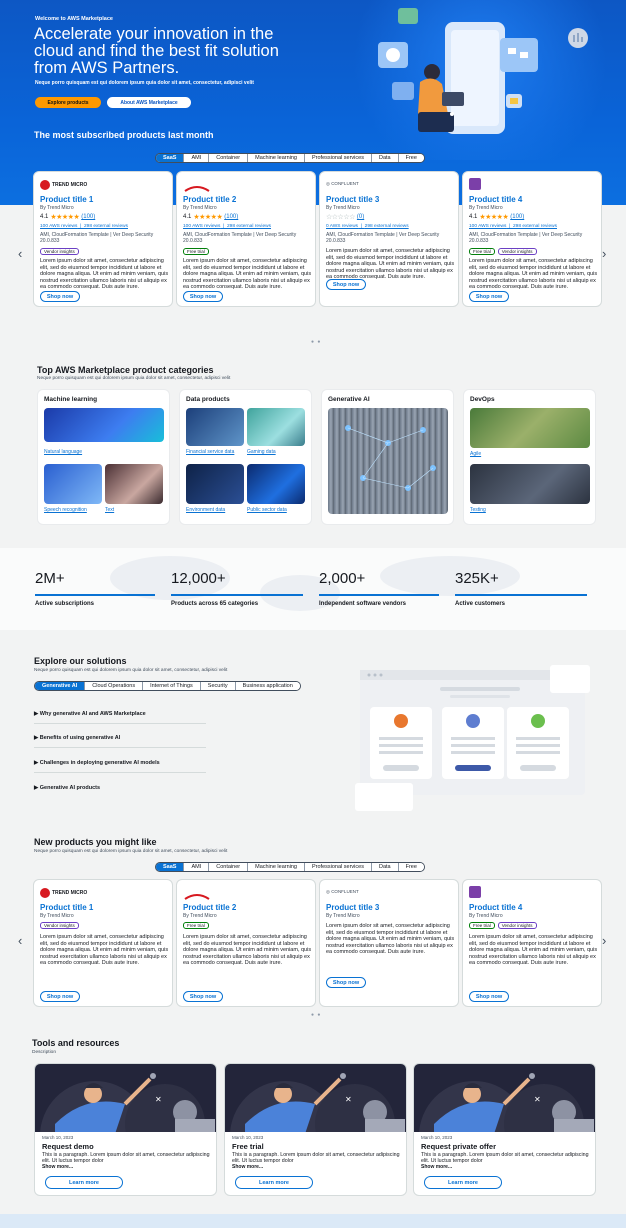 This screenshot has width=626, height=1228. I want to click on hero-welcome: Welcome to AWS Marketplace, so click(74, 19).